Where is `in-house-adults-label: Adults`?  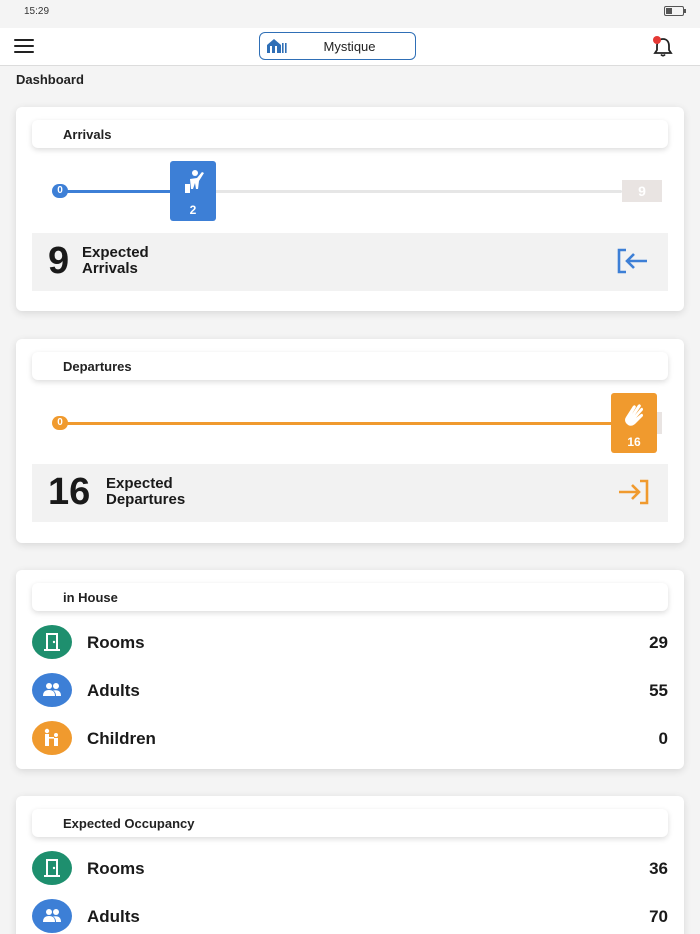 in-house-adults-label: Adults is located at coordinates (113, 690).